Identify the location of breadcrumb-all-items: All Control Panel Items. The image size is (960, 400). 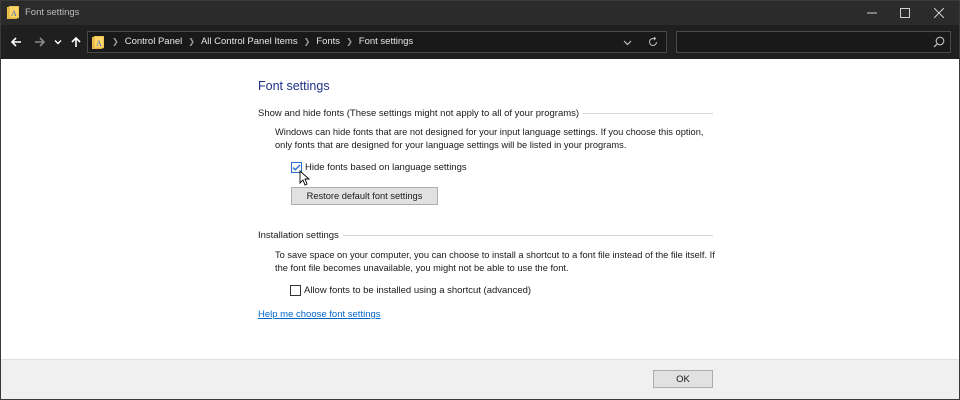
(249, 41).